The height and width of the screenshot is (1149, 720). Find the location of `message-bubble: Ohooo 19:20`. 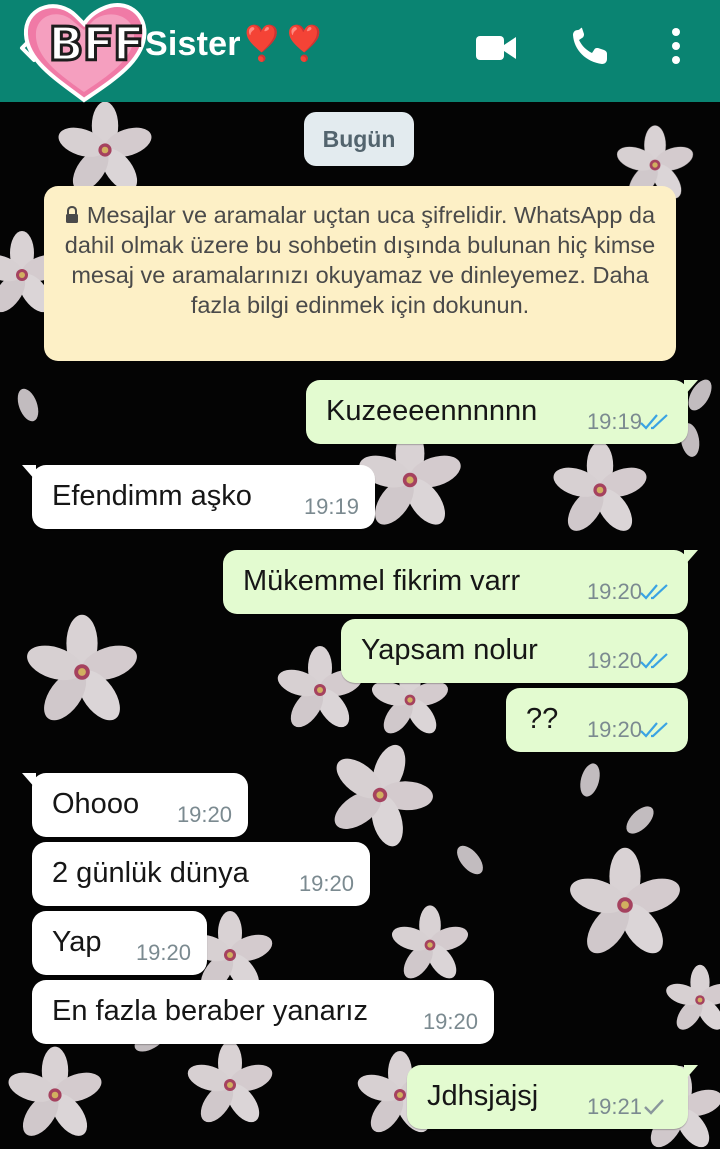

message-bubble: Ohooo 19:20 is located at coordinates (135, 805).